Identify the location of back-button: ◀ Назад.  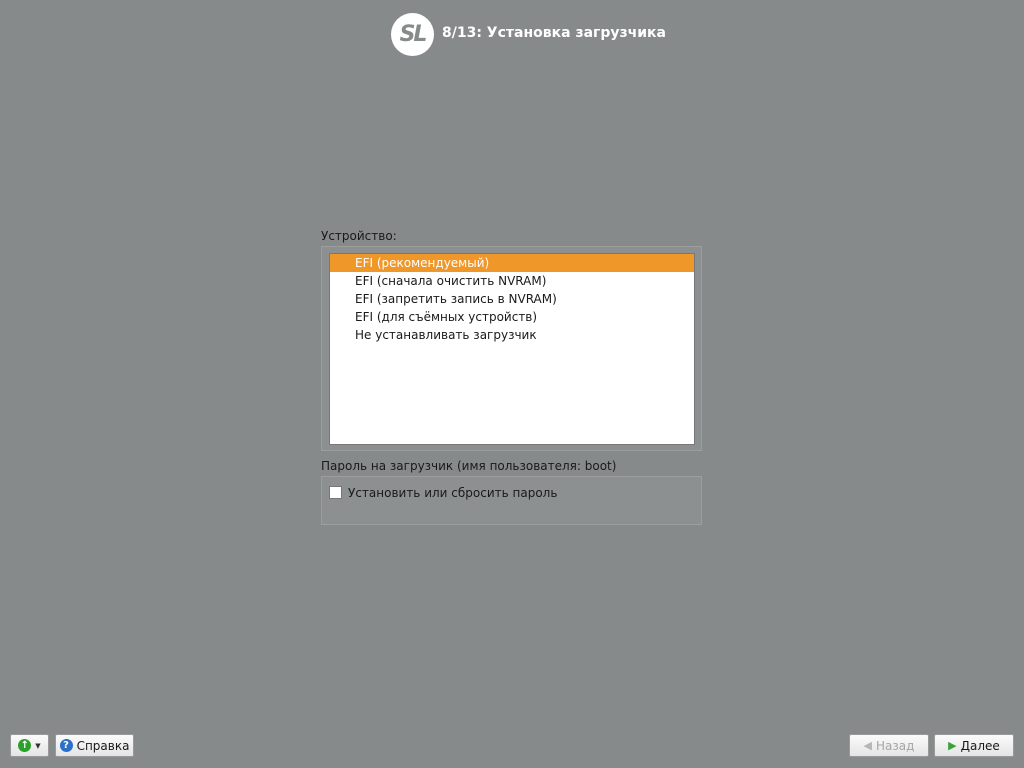
(889, 745).